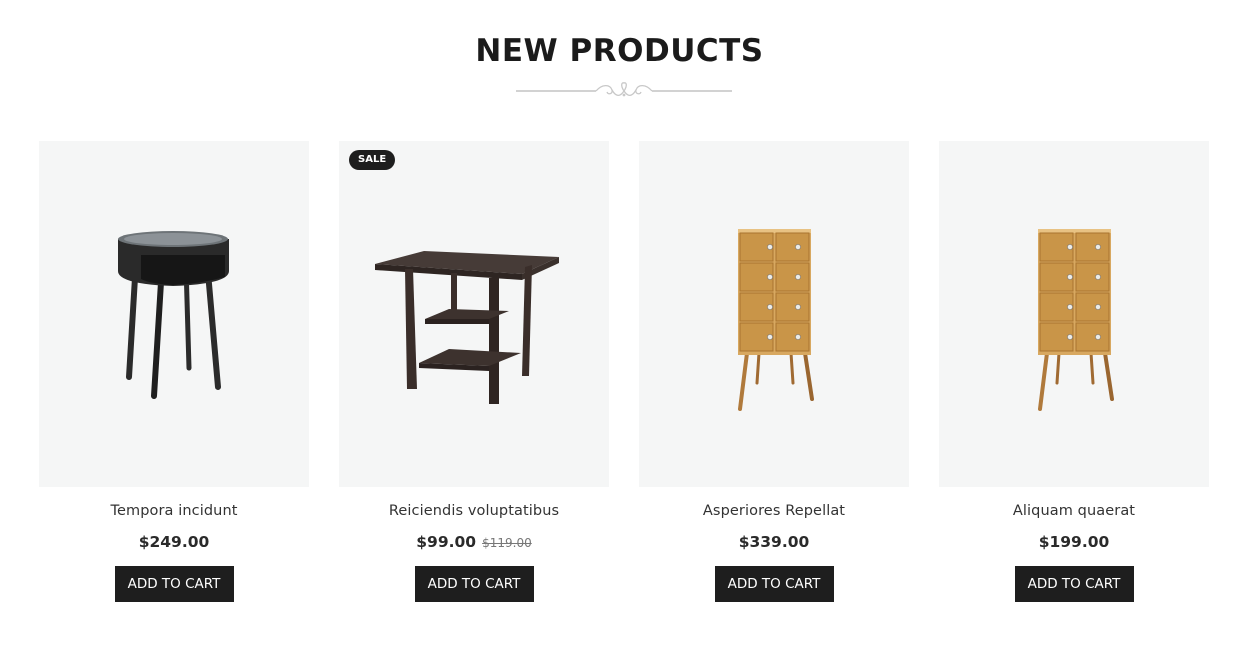 Image resolution: width=1239 pixels, height=657 pixels. What do you see at coordinates (774, 542) in the screenshot?
I see `product-price: $339.00` at bounding box center [774, 542].